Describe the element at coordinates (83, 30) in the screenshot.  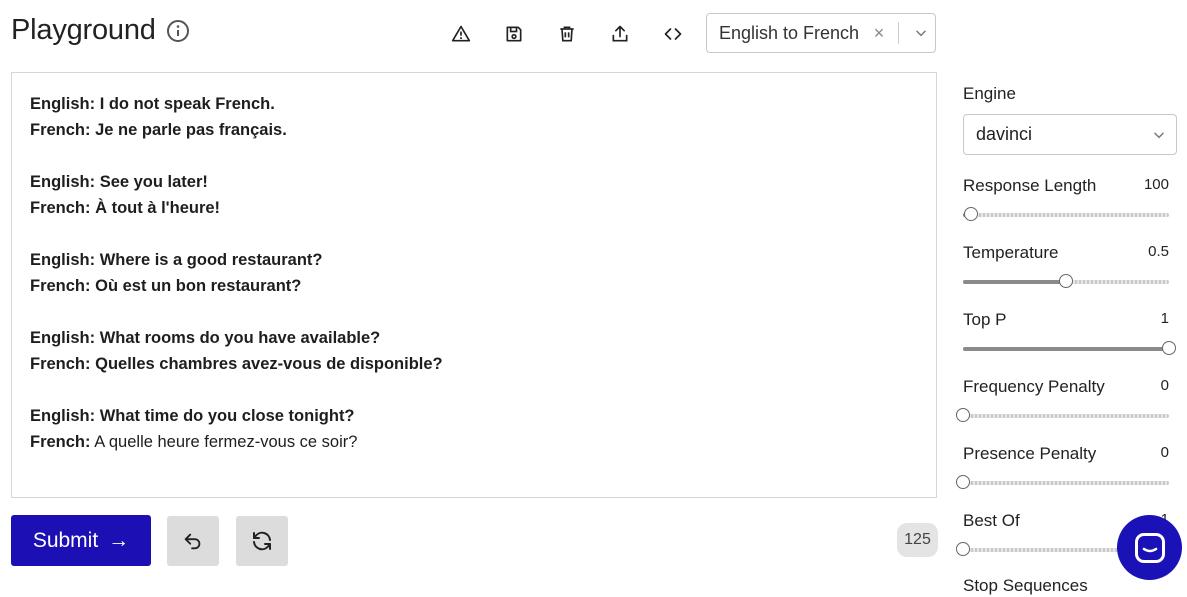
I see `page-title: Playground` at that location.